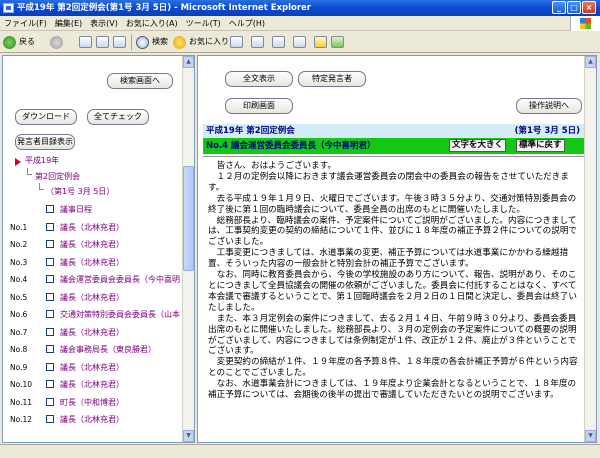 The height and width of the screenshot is (458, 600). What do you see at coordinates (257, 42) in the screenshot?
I see `mail-icon` at bounding box center [257, 42].